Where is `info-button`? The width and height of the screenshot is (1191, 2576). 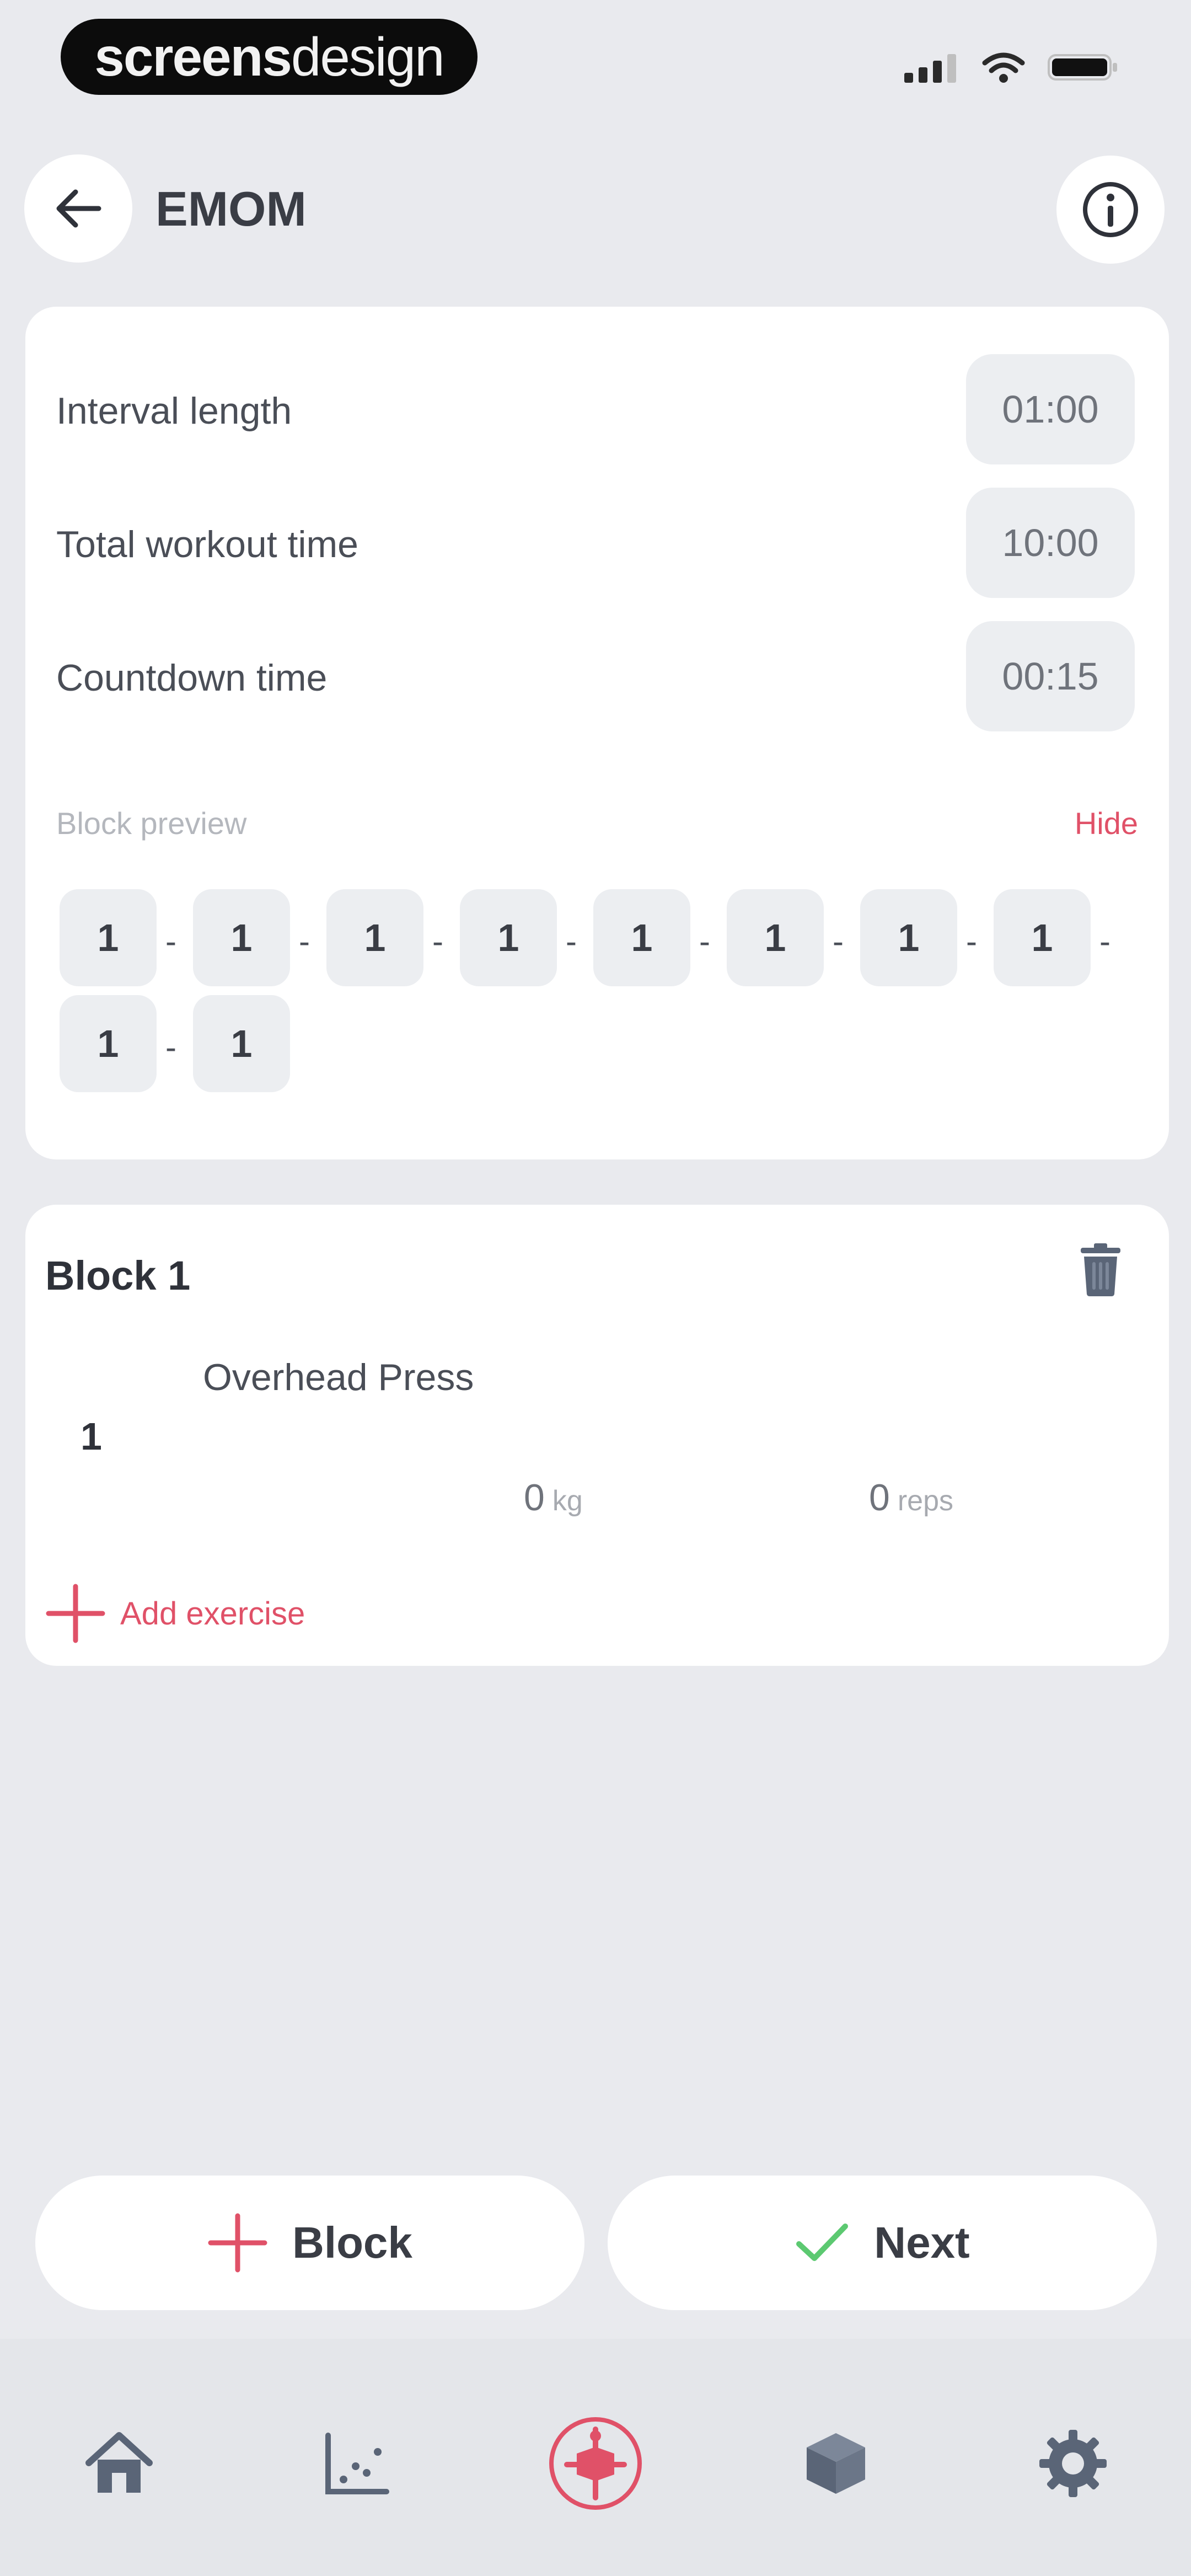 info-button is located at coordinates (1110, 210).